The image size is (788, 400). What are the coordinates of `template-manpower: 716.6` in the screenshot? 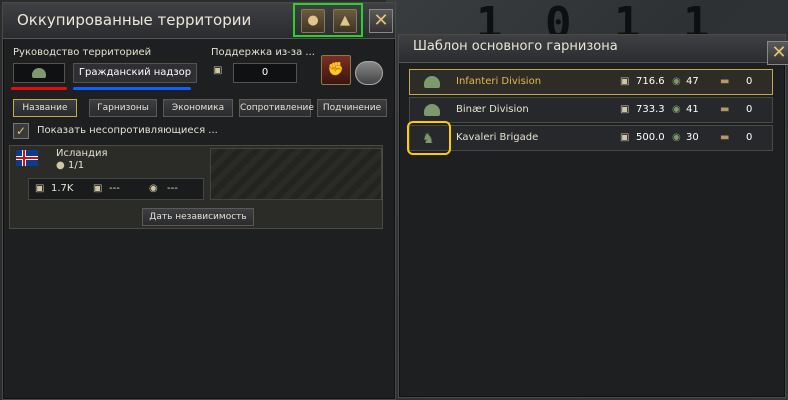 It's located at (650, 81).